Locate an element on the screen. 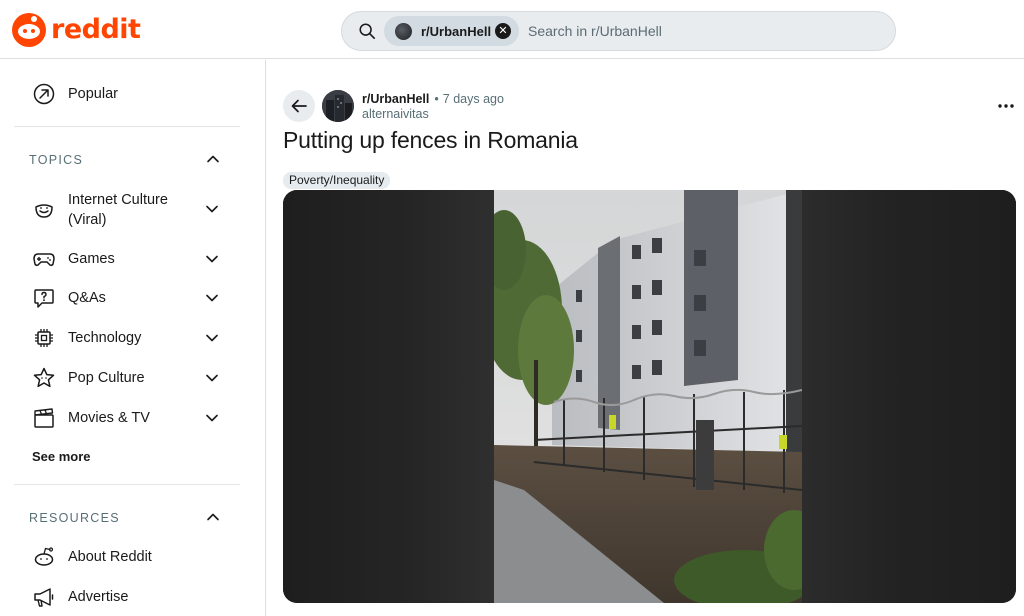  subreddit-avatar is located at coordinates (338, 106).